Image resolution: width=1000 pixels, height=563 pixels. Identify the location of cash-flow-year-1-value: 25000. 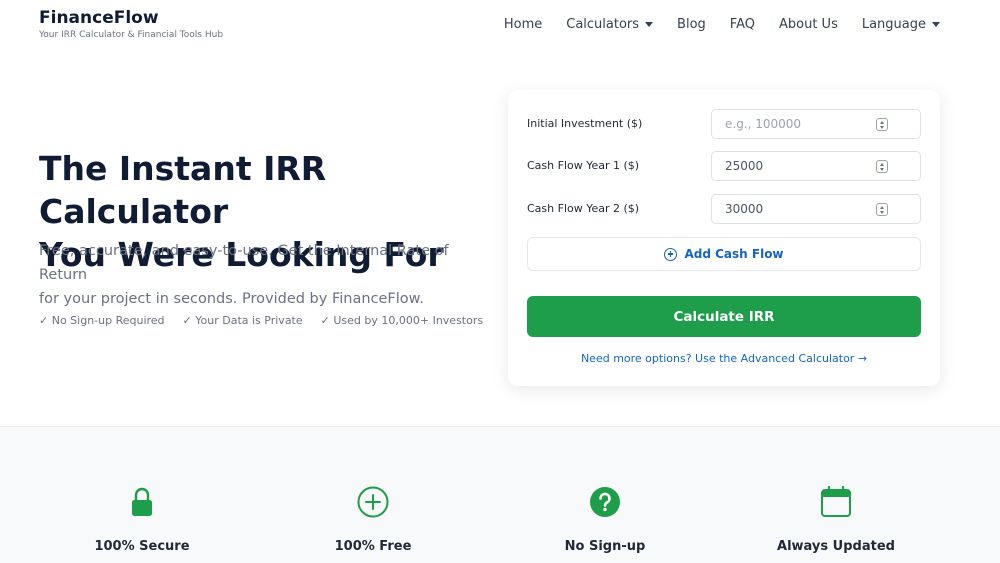
(744, 166).